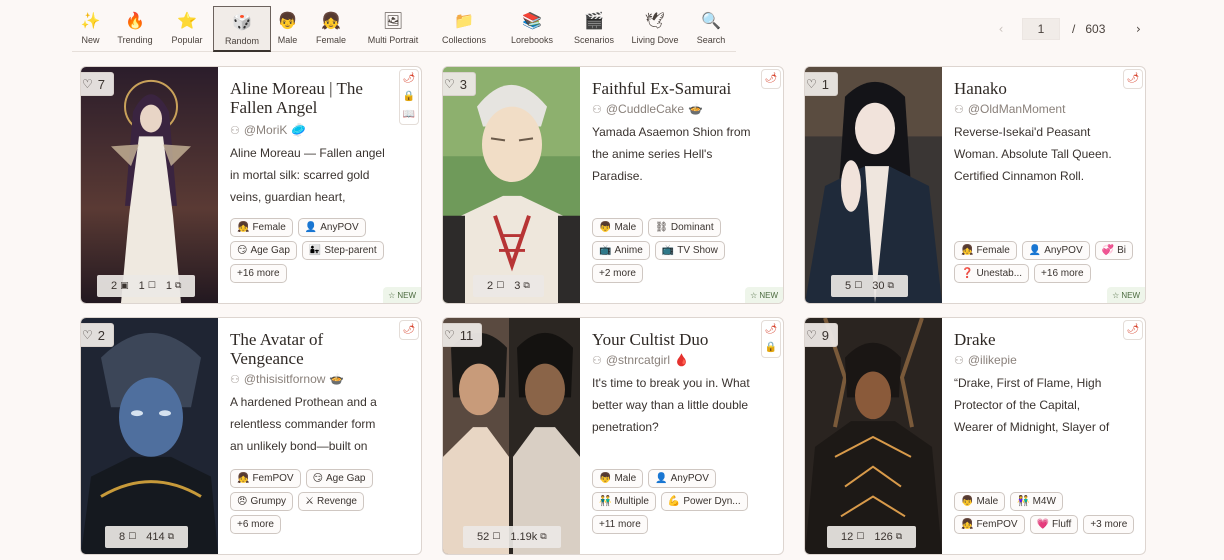  Describe the element at coordinates (617, 273) in the screenshot. I see `more-tags-button: +2 more` at that location.